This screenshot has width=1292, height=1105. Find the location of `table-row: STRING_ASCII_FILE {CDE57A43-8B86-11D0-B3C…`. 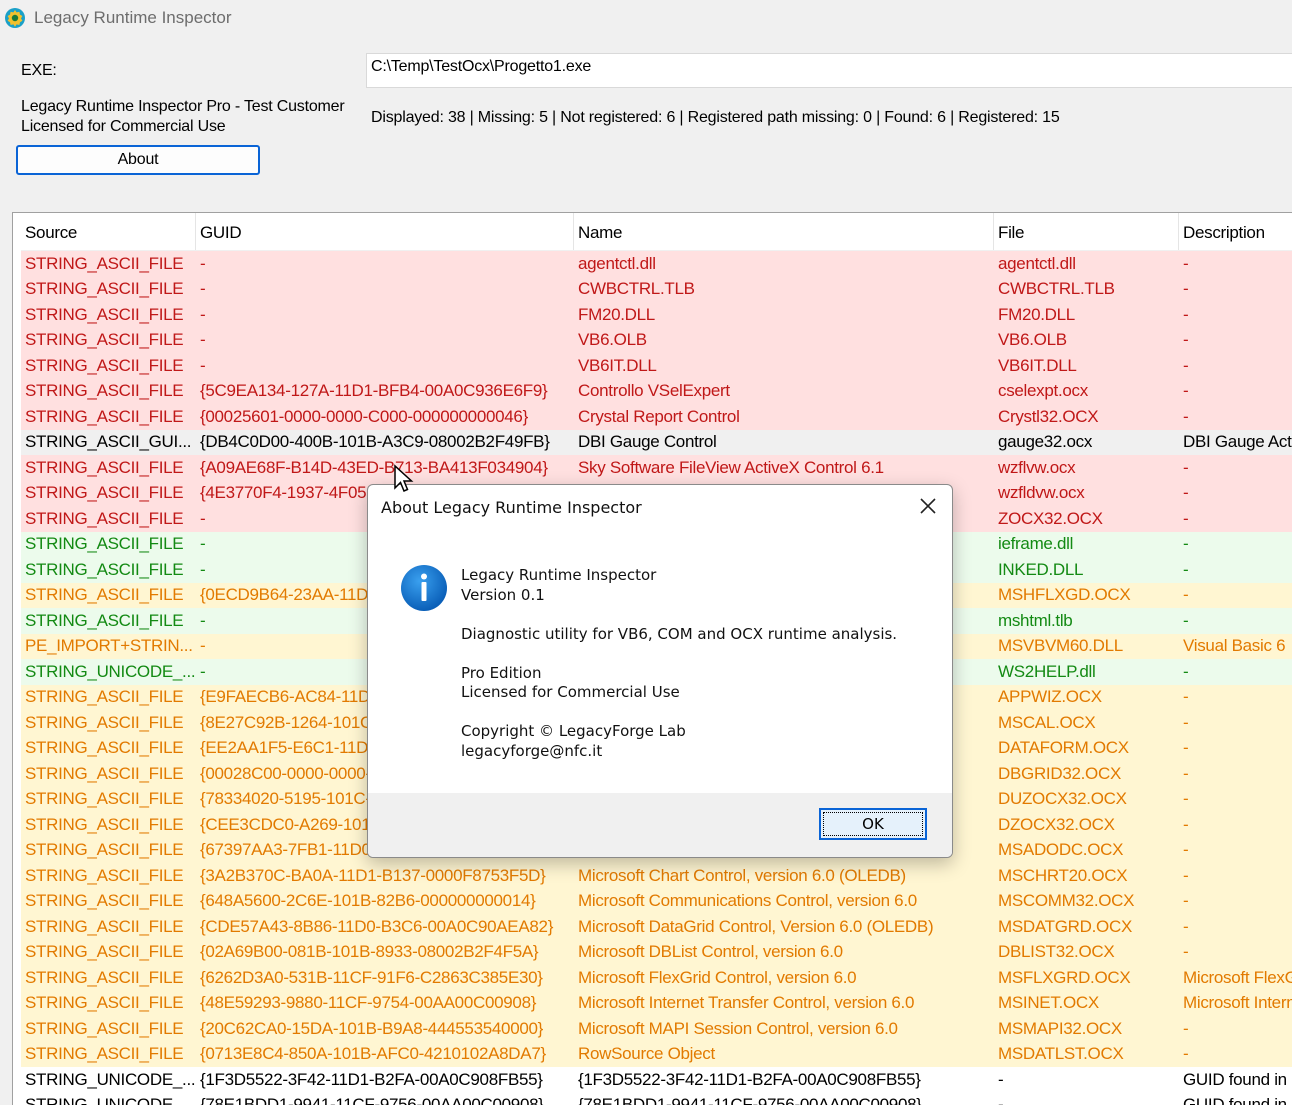

table-row: STRING_ASCII_FILE {CDE57A43-8B86-11D0-B3C… is located at coordinates (656, 927).